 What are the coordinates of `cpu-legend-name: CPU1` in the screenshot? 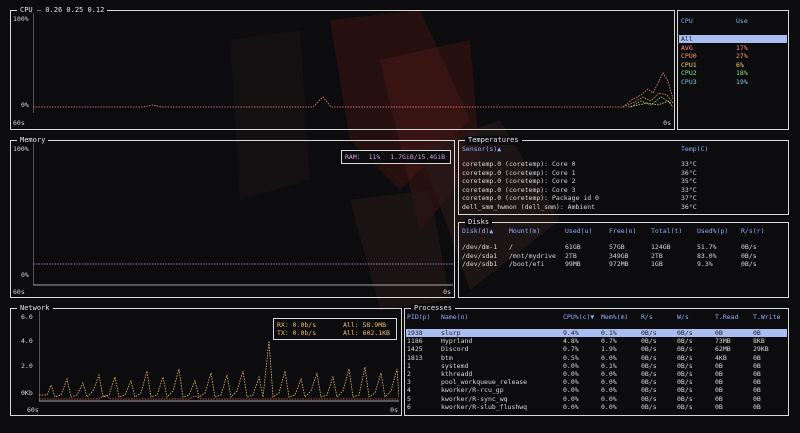 It's located at (689, 64).